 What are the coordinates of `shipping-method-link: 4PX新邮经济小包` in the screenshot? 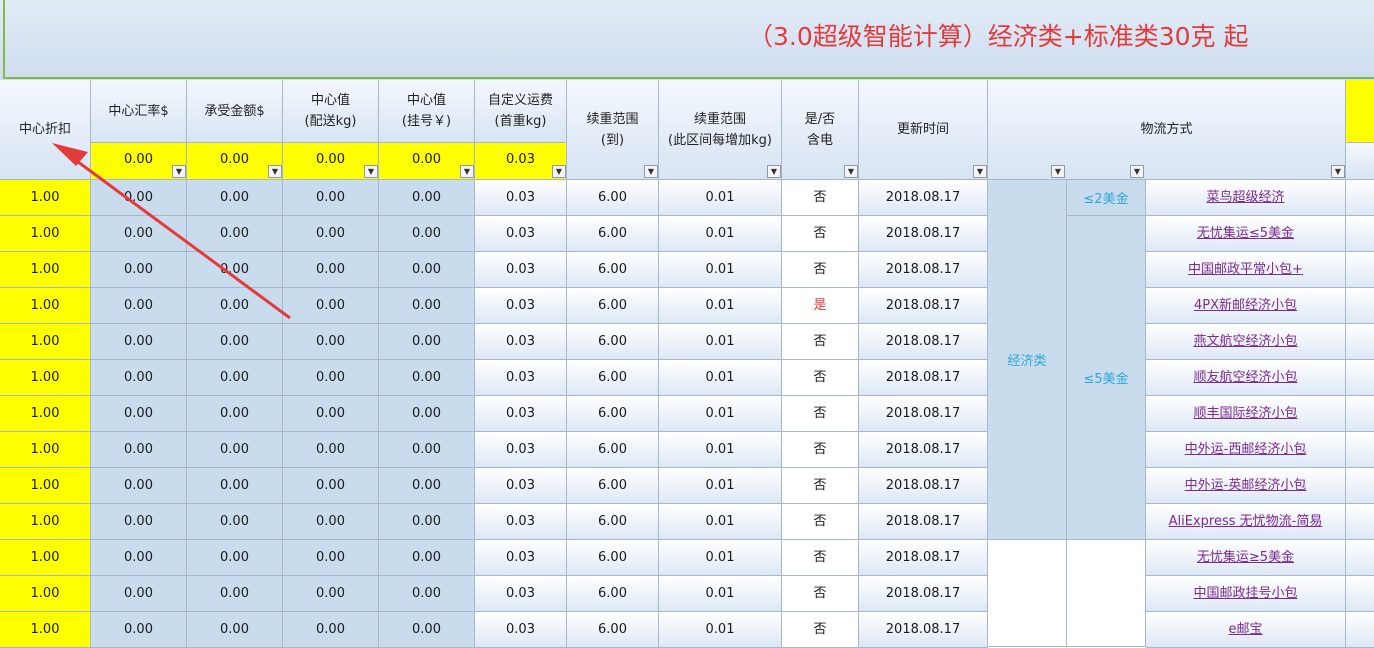 It's located at (1245, 305).